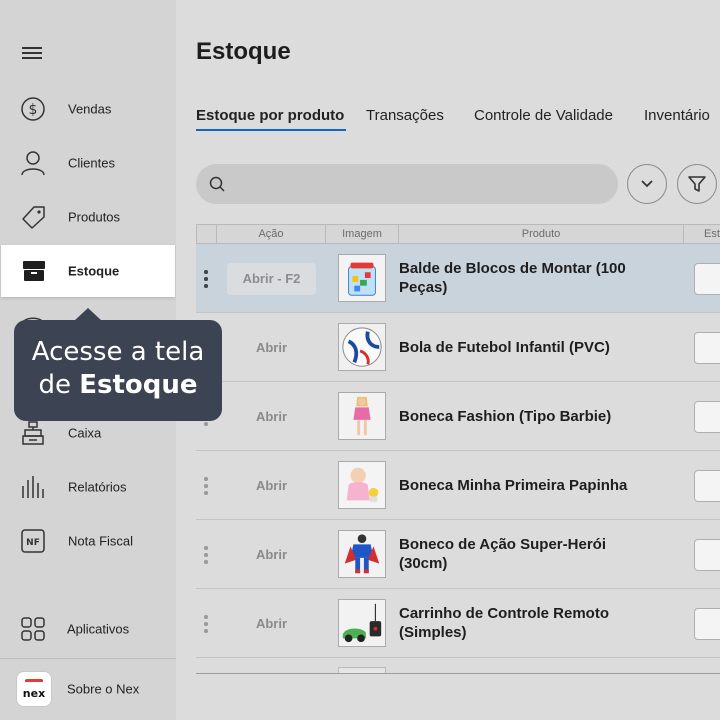 Image resolution: width=720 pixels, height=720 pixels. I want to click on sidebar-item-relatorios: Relatórios, so click(88, 487).